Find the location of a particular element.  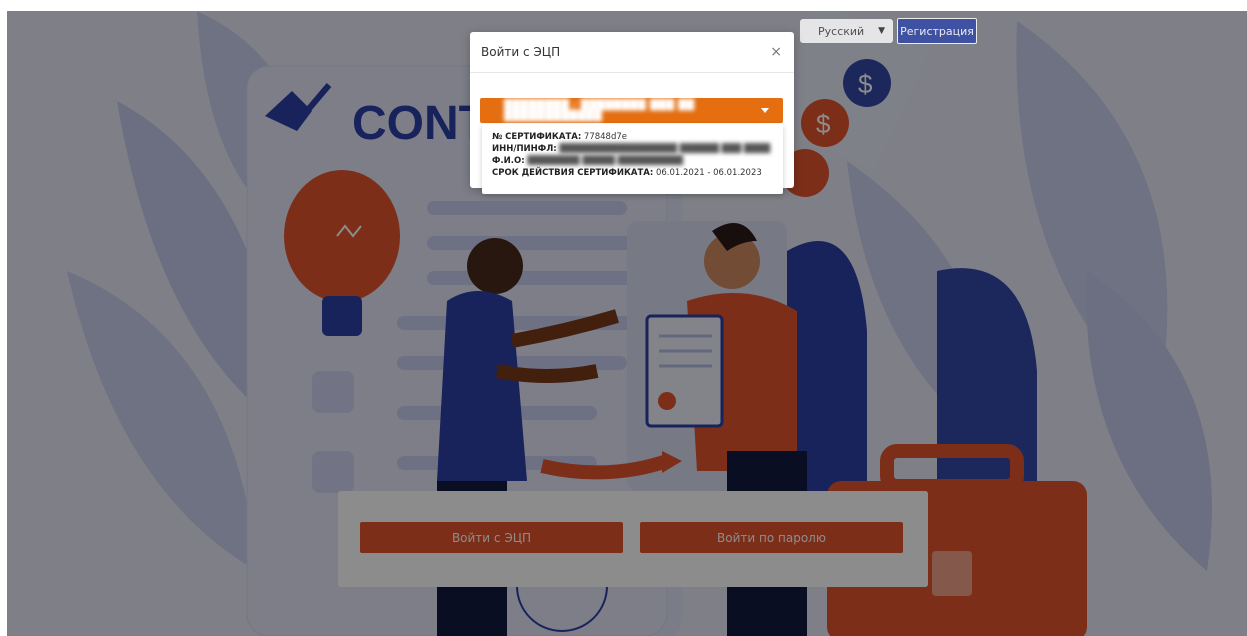

validity-label: СРОК ДЕЙСТВИЯ СЕРТИФИКАТА: is located at coordinates (573, 173).